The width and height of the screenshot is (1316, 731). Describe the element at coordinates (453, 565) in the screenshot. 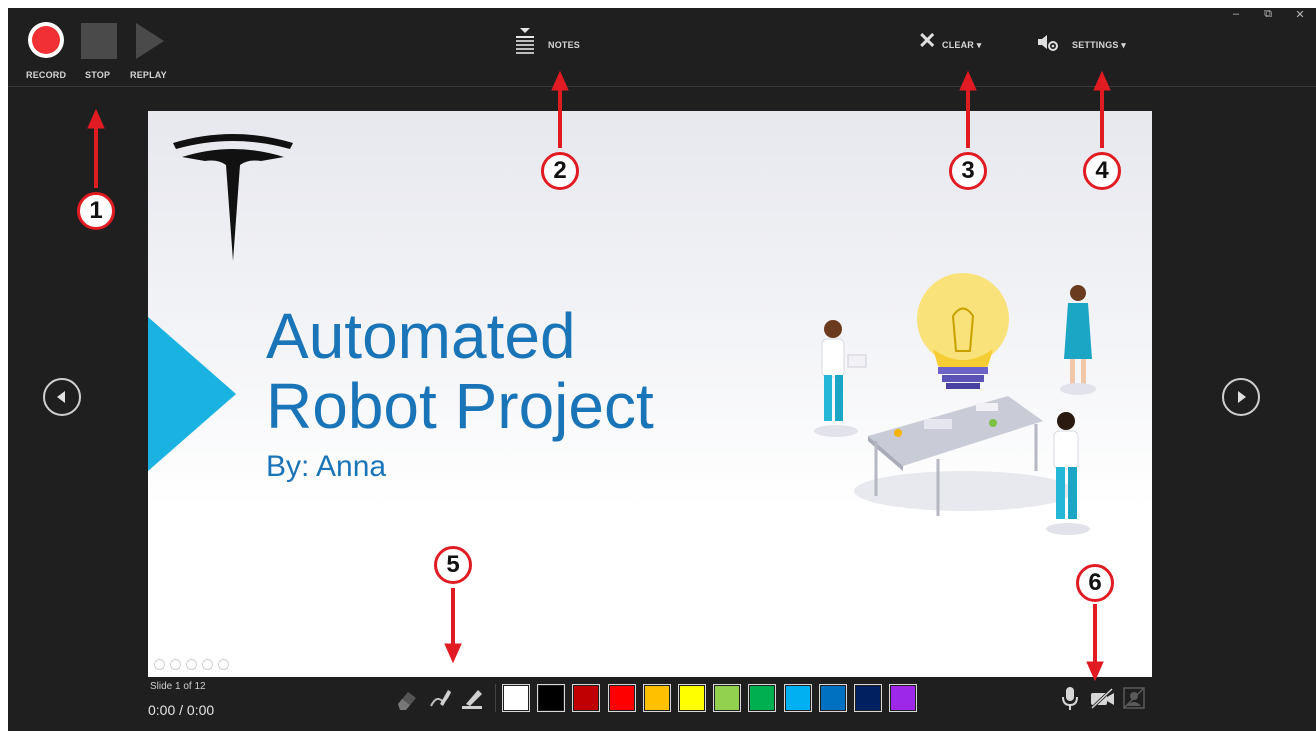

I see `annotation-marker-5: 5` at that location.